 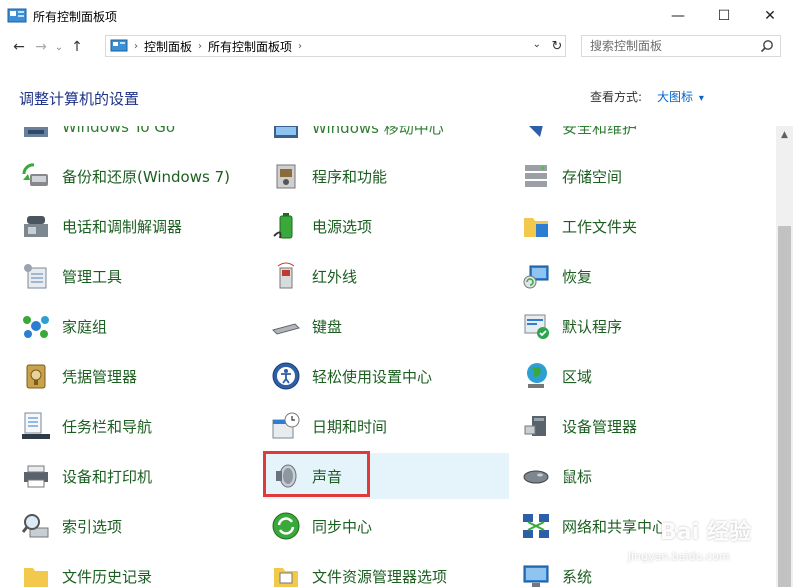 What do you see at coordinates (537, 44) in the screenshot?
I see `address-dropdown-button: ⌄` at bounding box center [537, 44].